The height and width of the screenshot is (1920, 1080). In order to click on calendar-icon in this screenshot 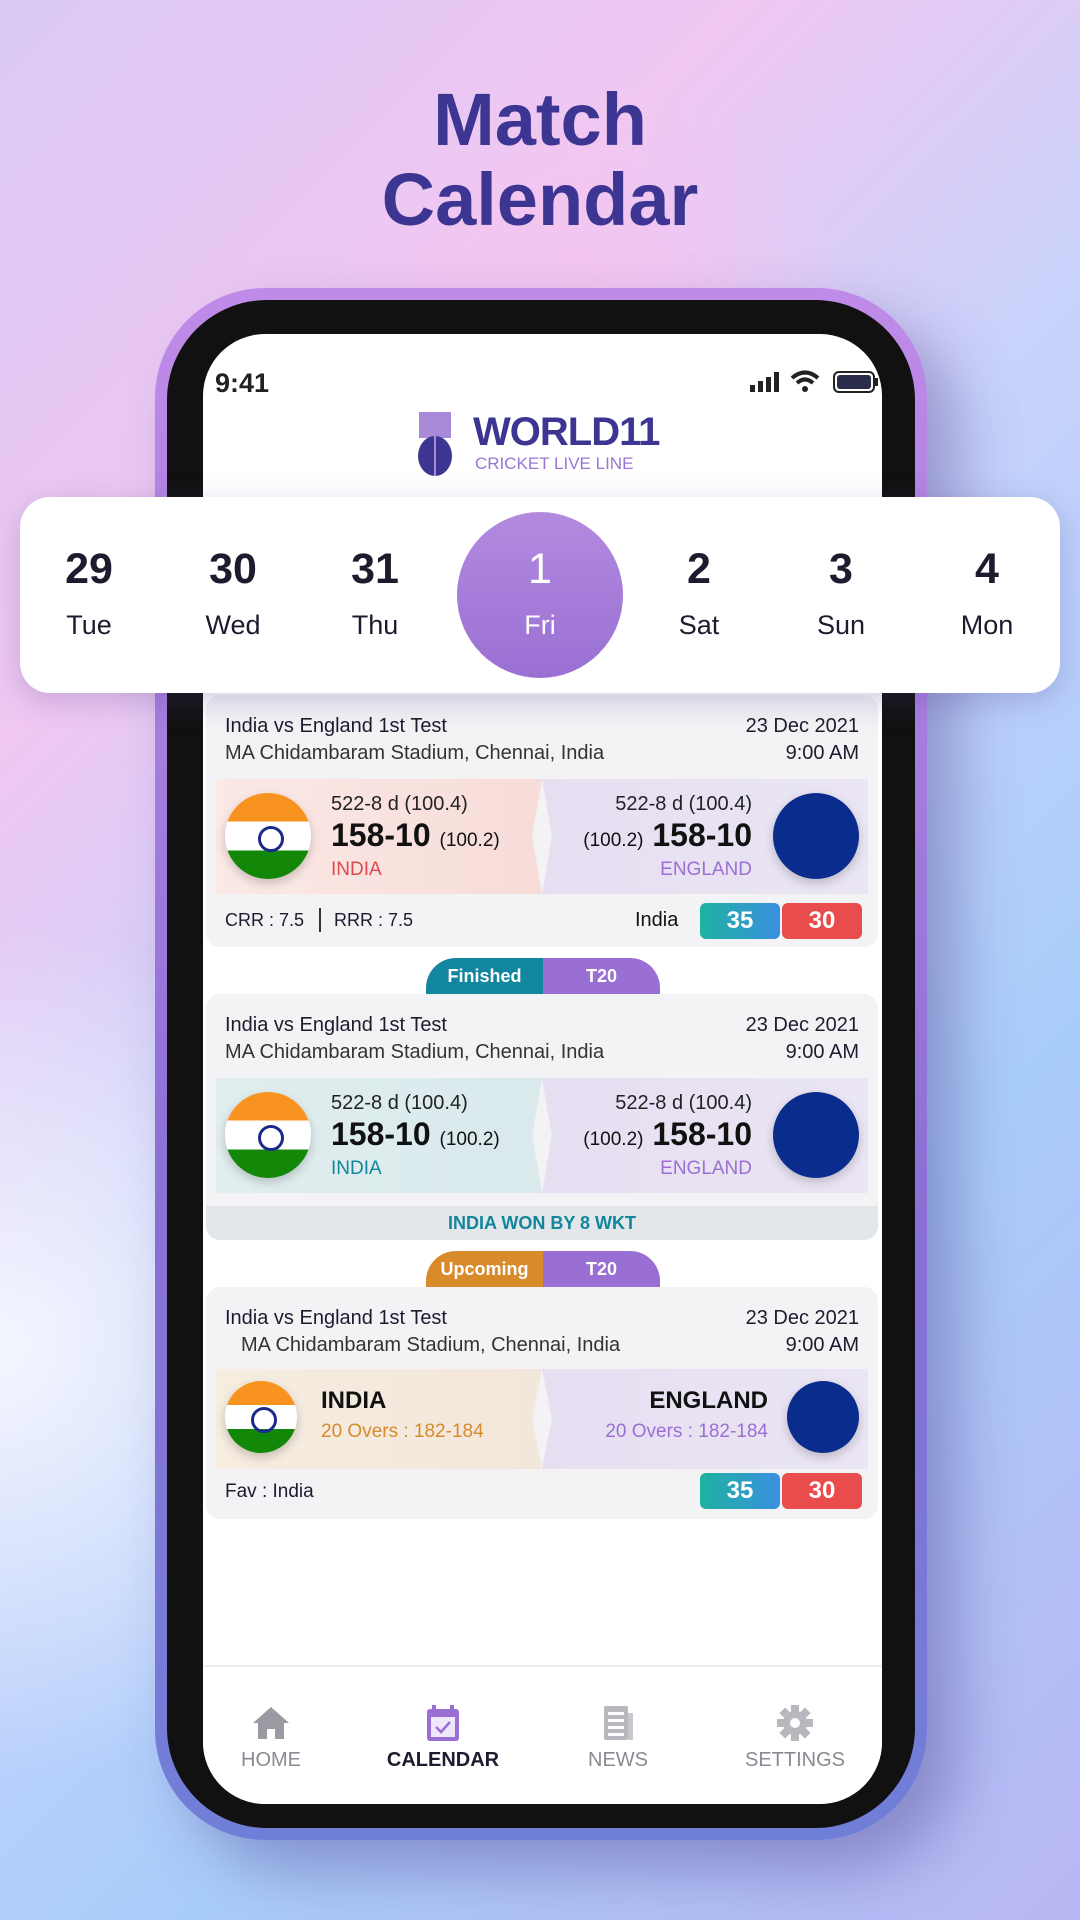, I will do `click(443, 1723)`.